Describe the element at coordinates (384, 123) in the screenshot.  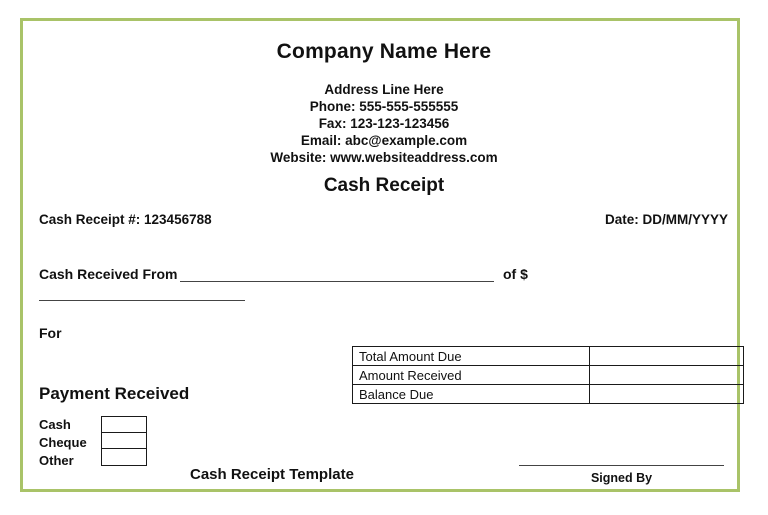
I see `company-fax-line: Fax: 123-123-123456` at that location.